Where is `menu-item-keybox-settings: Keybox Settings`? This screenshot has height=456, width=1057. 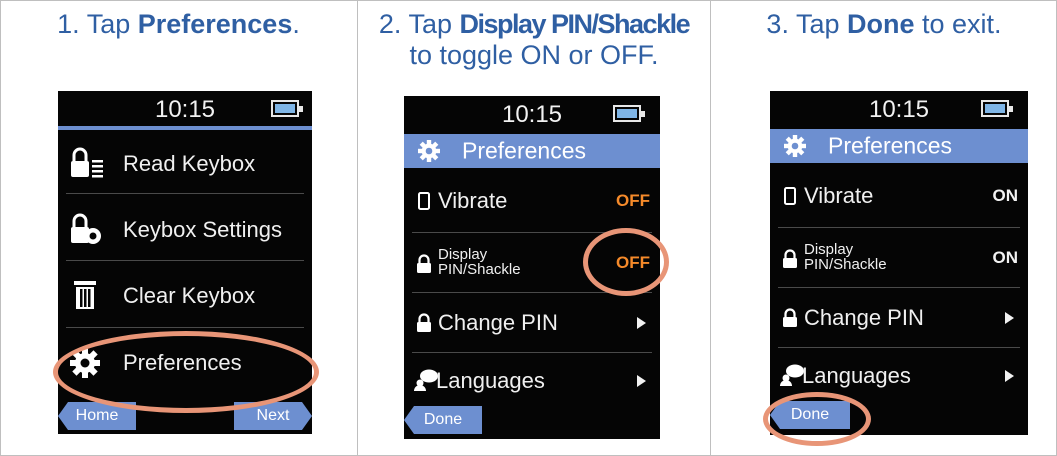
menu-item-keybox-settings: Keybox Settings is located at coordinates (185, 230).